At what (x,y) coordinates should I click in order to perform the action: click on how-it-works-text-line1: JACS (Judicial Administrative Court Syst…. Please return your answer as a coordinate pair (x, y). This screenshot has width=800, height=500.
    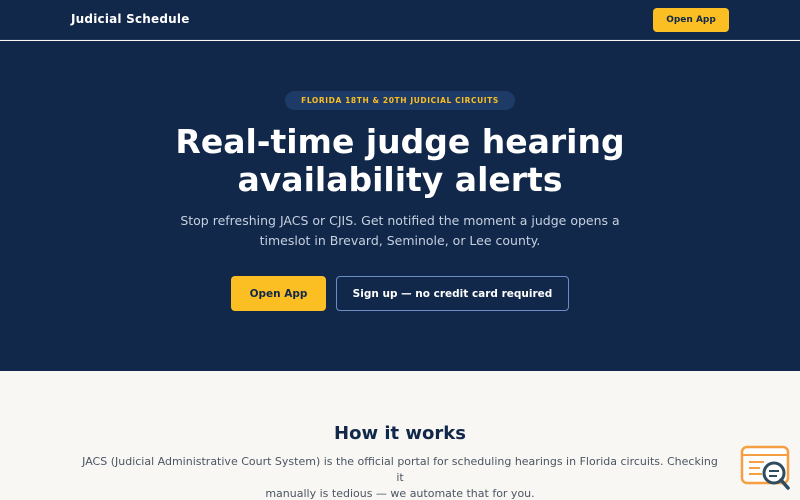
    Looking at the image, I should click on (400, 469).